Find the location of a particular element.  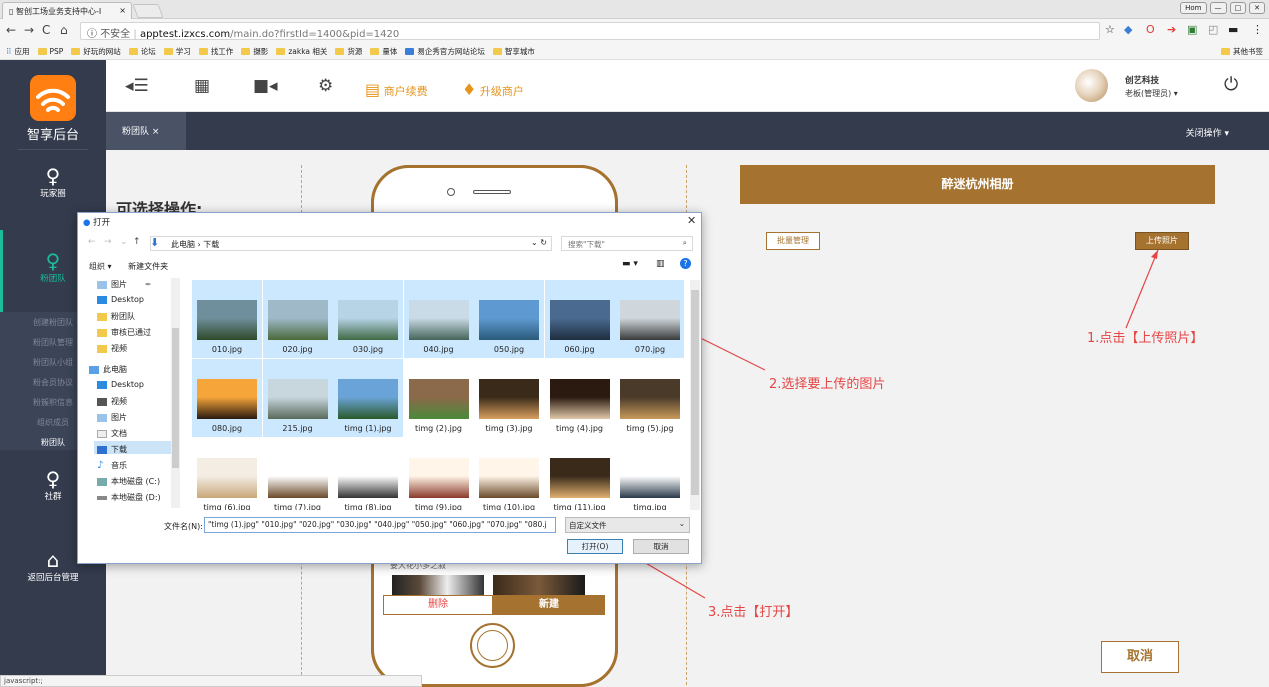

crumb-downloads: 下载 is located at coordinates (211, 244).